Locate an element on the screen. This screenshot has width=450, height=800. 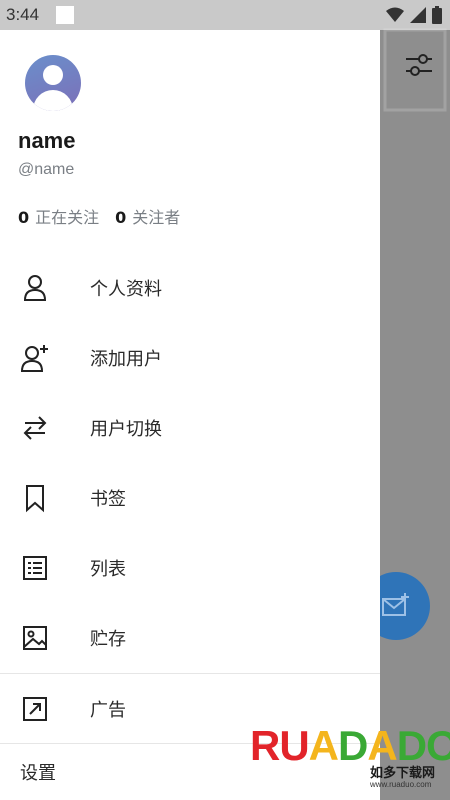
user-name: name is located at coordinates (46, 141).